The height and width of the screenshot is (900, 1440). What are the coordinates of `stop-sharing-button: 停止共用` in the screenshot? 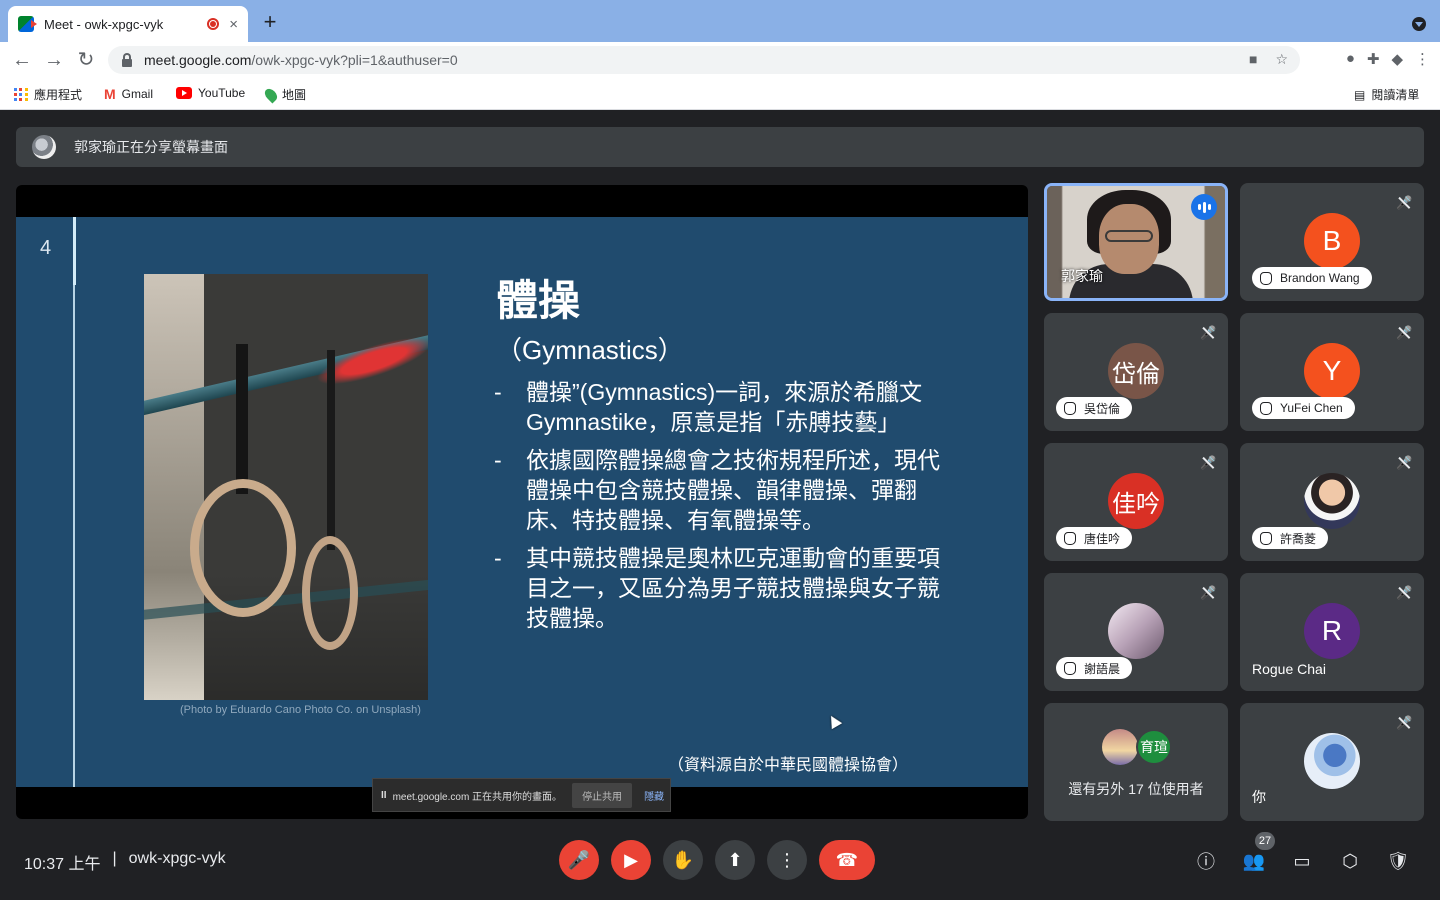 It's located at (602, 795).